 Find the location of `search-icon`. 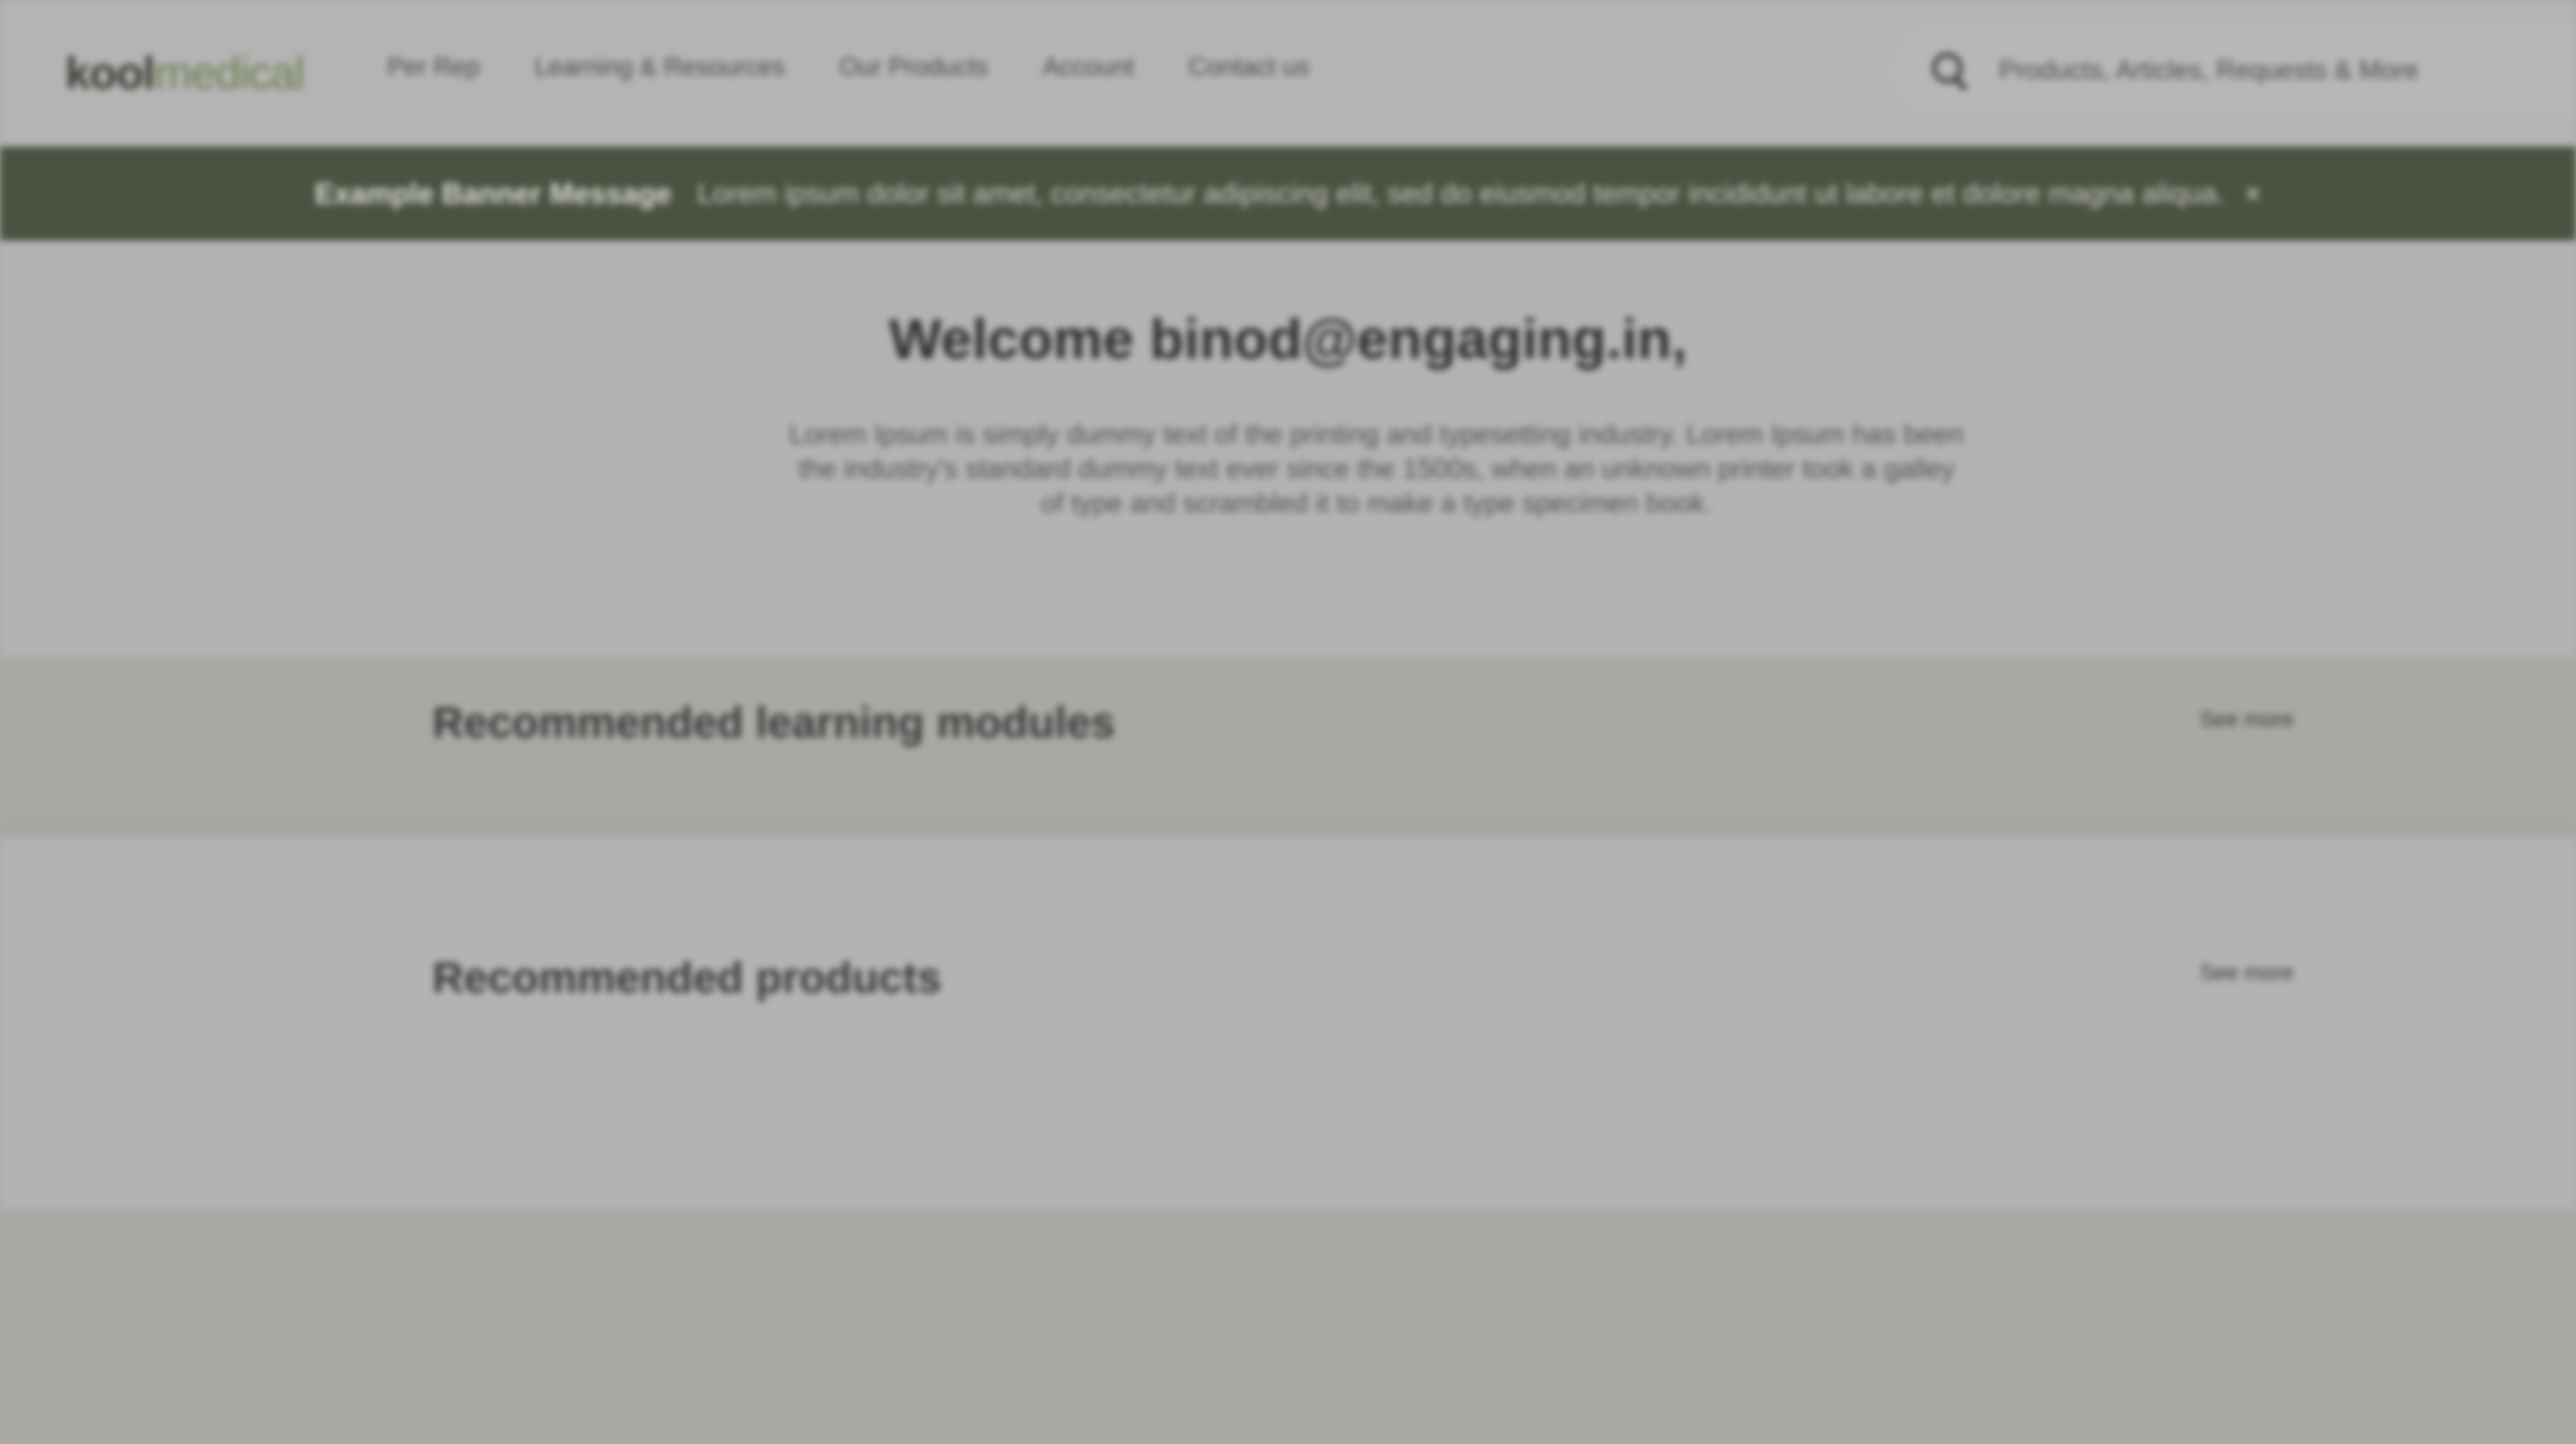

search-icon is located at coordinates (1950, 71).